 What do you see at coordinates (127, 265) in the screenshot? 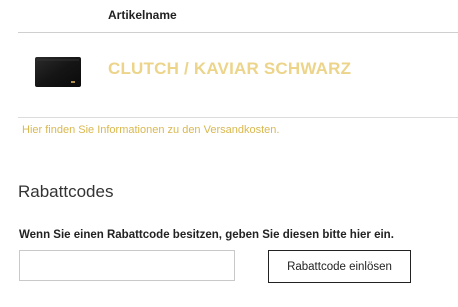
I see `coupon-code-input` at bounding box center [127, 265].